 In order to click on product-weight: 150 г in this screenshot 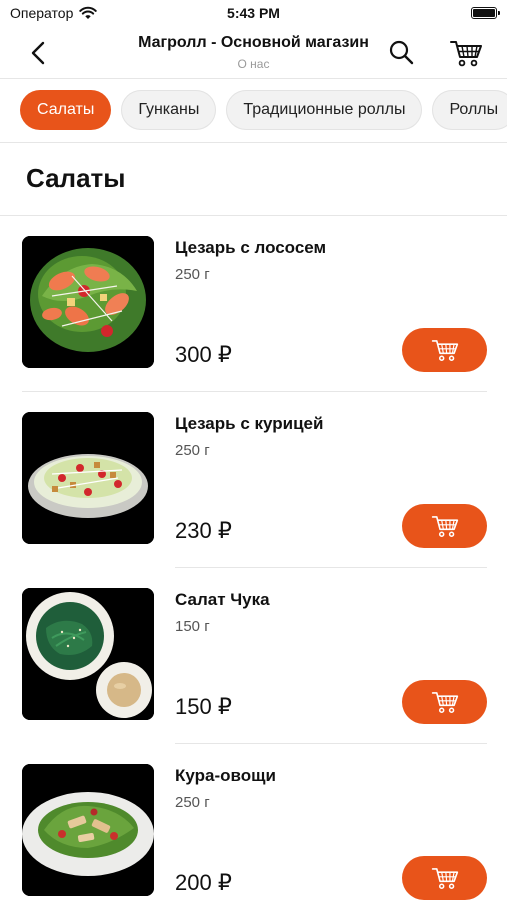, I will do `click(192, 626)`.